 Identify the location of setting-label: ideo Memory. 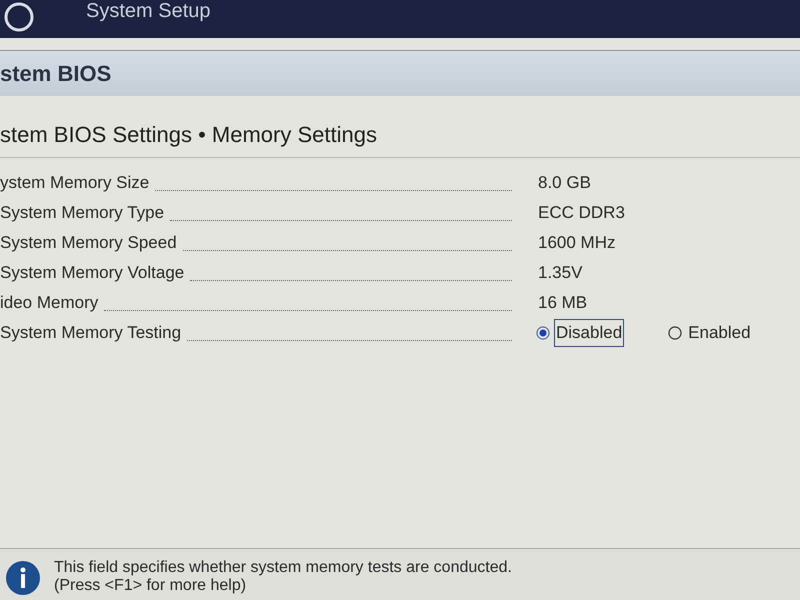
(49, 303).